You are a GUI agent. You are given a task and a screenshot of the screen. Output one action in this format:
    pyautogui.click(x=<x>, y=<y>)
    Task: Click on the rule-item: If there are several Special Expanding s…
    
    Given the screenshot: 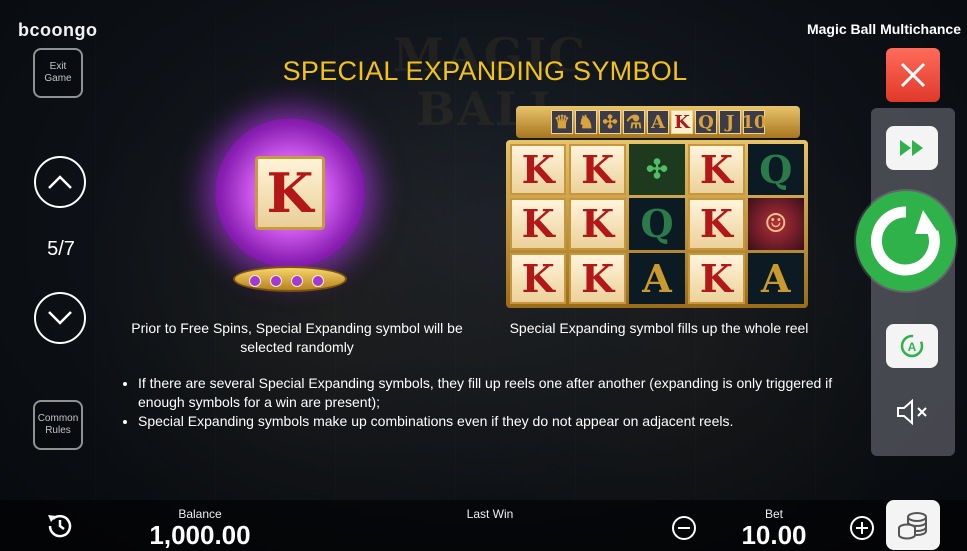 What is the action you would take?
    pyautogui.click(x=488, y=393)
    